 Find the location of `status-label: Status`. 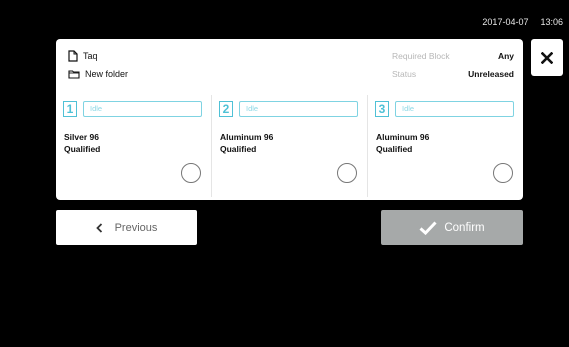

status-label: Status is located at coordinates (404, 74).